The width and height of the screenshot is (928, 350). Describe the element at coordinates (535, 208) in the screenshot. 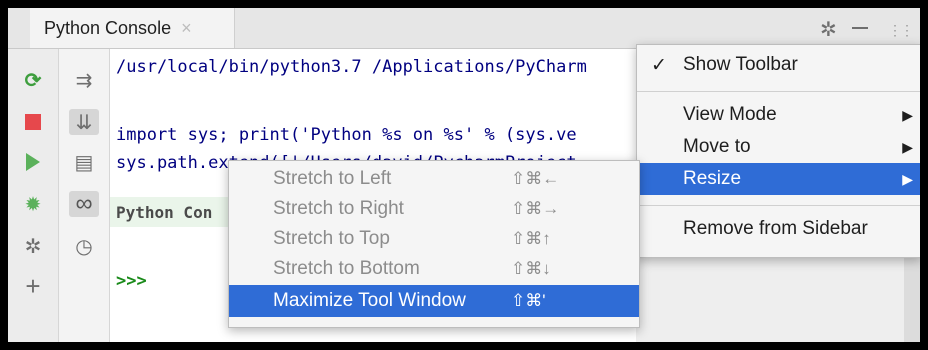

I see `shortcut-label: ⇧⌘→` at that location.